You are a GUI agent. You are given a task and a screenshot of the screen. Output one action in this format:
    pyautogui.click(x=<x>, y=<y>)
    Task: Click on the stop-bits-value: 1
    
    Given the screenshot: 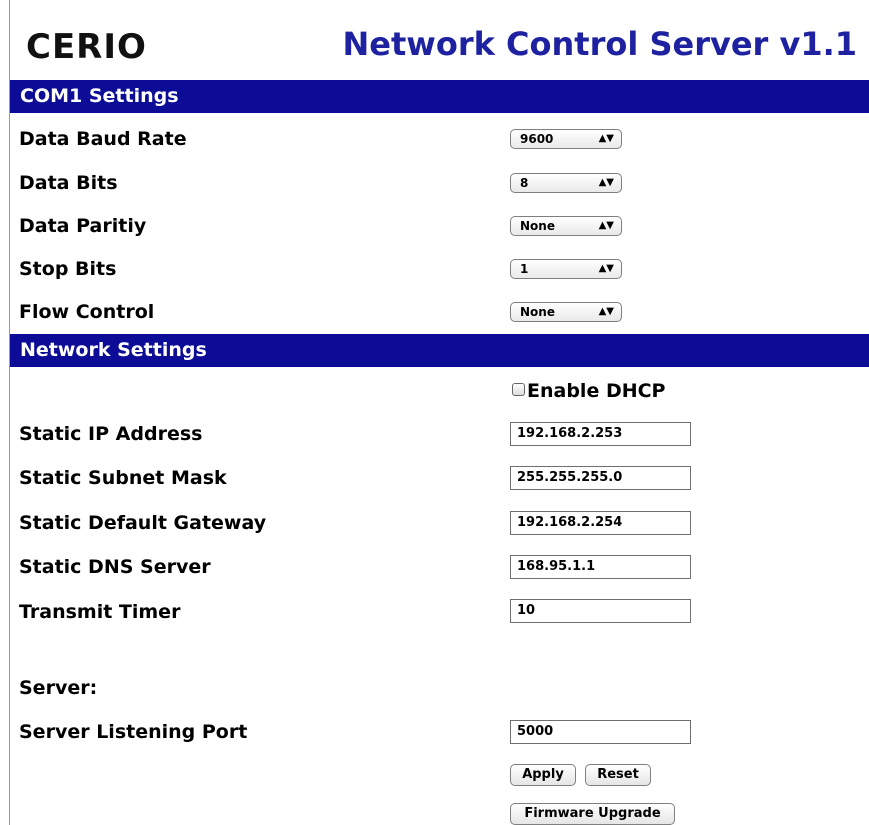 What is the action you would take?
    pyautogui.click(x=524, y=269)
    